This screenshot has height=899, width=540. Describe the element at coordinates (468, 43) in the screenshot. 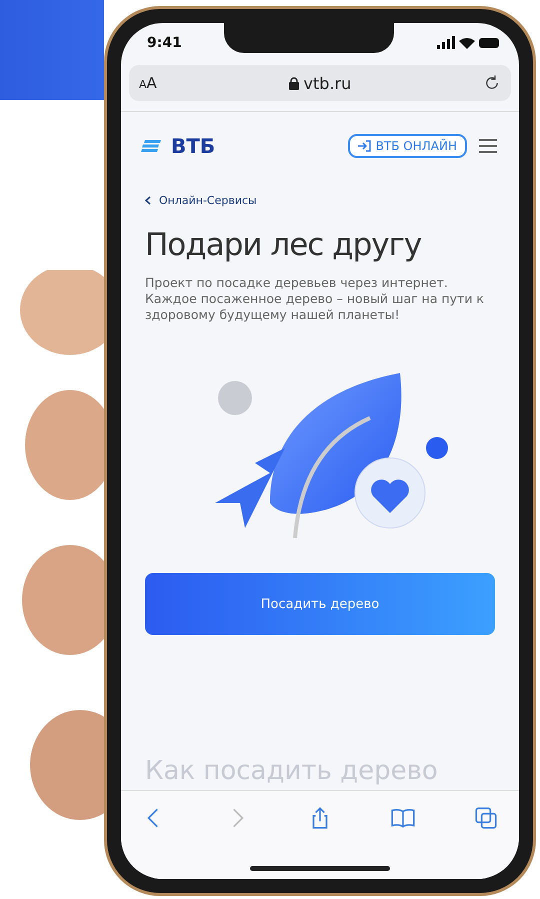

I see `status-icons-drawing` at that location.